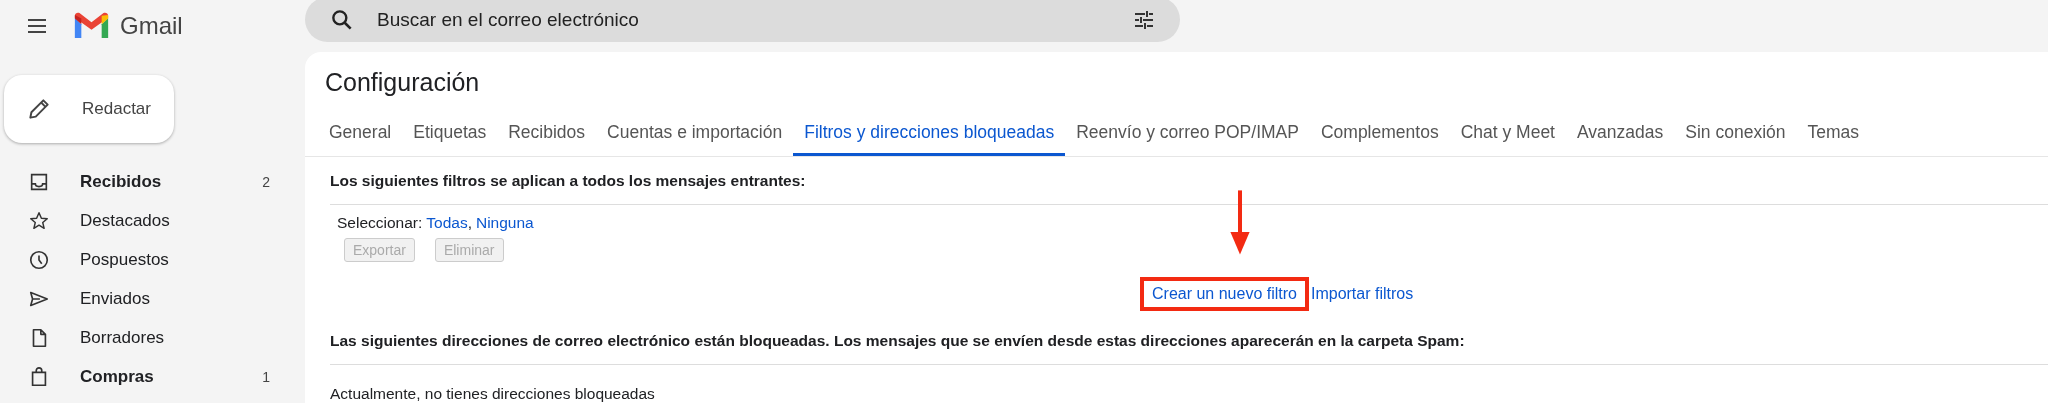 This screenshot has width=2048, height=403. Describe the element at coordinates (568, 181) in the screenshot. I see `section-heading: Los siguientes filtros se aplican a todos los mensajes entrantes:` at that location.